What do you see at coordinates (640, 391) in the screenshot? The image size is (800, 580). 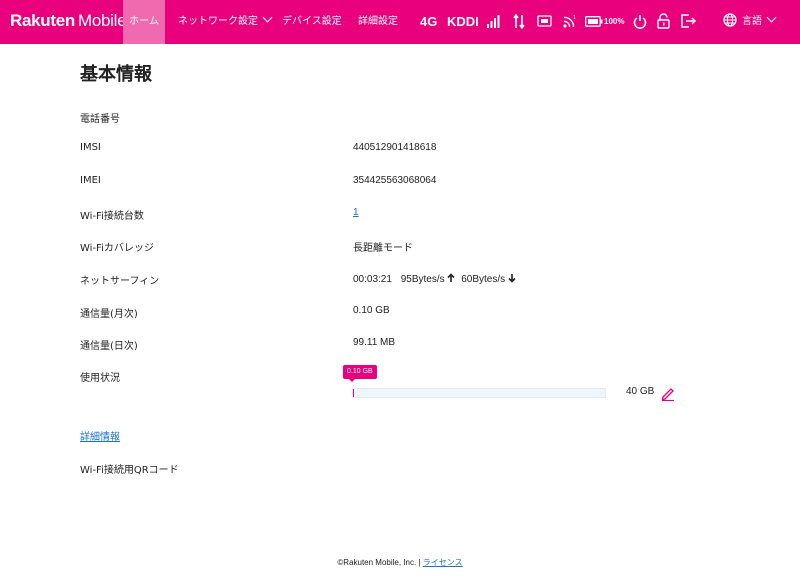 I see `usage-capacity: 40 GB` at bounding box center [640, 391].